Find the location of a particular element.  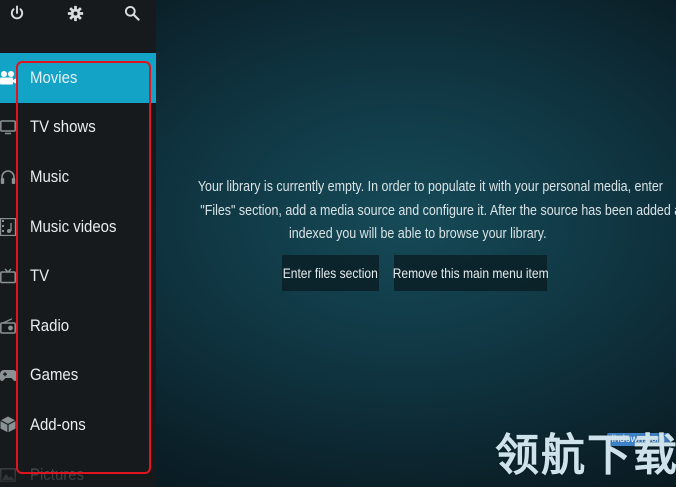

enter-files-section-label: Enter files section is located at coordinates (330, 273).